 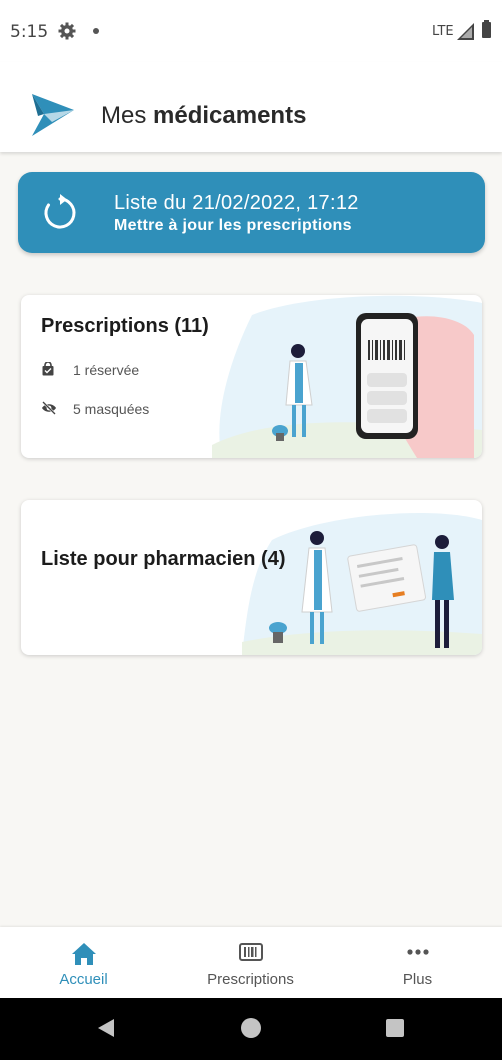 I want to click on nav-label-prescriptions: Prescriptions, so click(x=250, y=979).